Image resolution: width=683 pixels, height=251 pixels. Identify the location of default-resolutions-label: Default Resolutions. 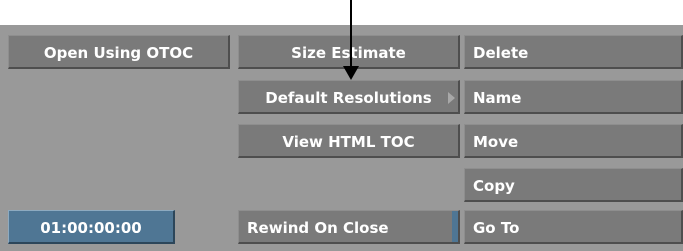
(348, 98).